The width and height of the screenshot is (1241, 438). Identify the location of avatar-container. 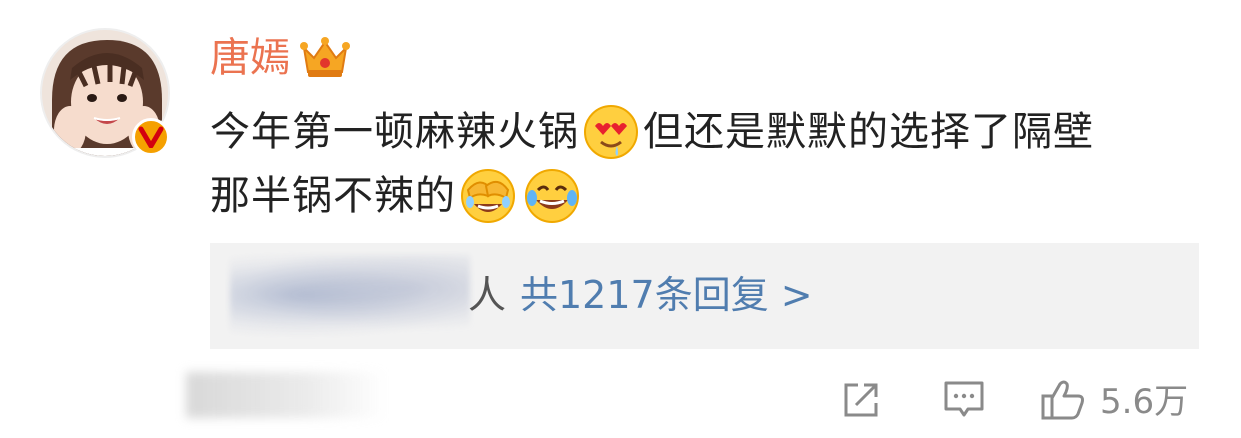
(105, 93).